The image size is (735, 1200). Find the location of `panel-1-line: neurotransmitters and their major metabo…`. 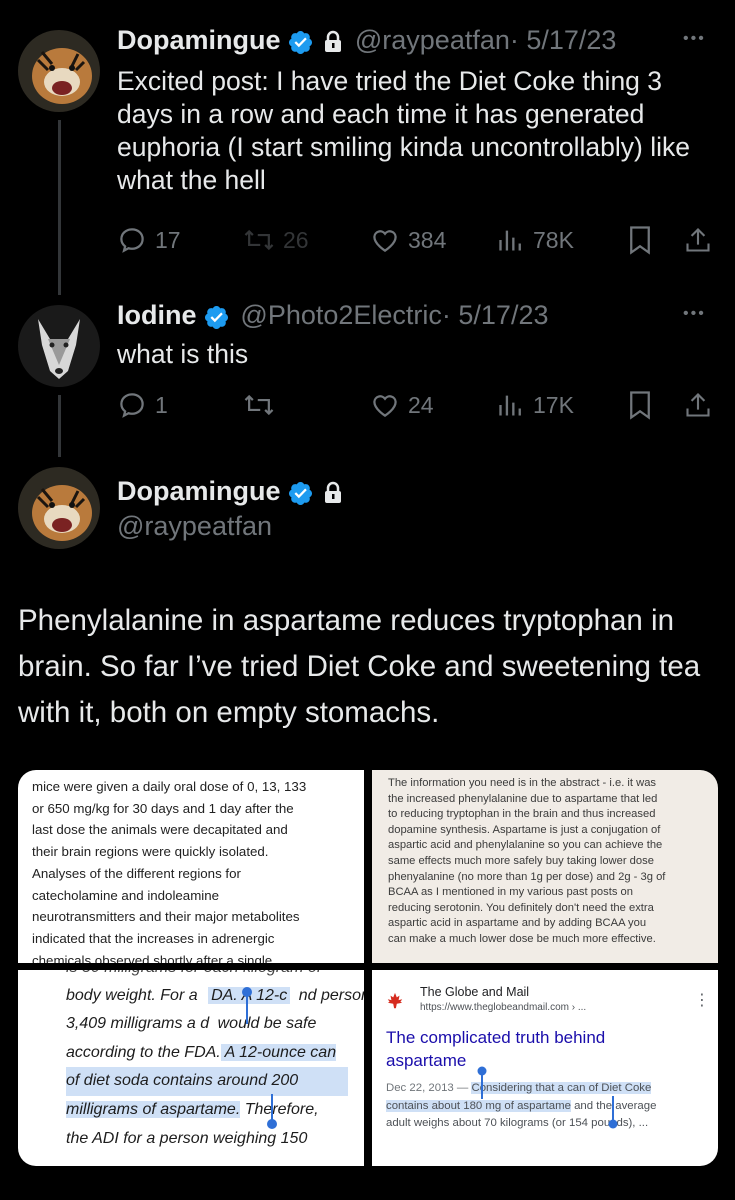

panel-1-line: neurotransmitters and their major metabo… is located at coordinates (166, 917).